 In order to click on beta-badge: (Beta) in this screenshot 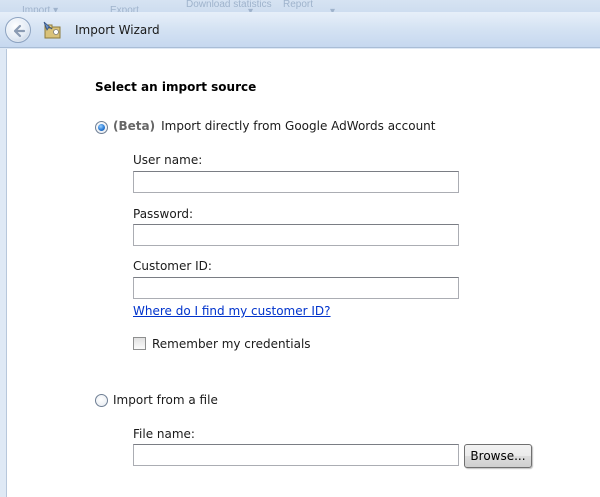, I will do `click(134, 126)`.